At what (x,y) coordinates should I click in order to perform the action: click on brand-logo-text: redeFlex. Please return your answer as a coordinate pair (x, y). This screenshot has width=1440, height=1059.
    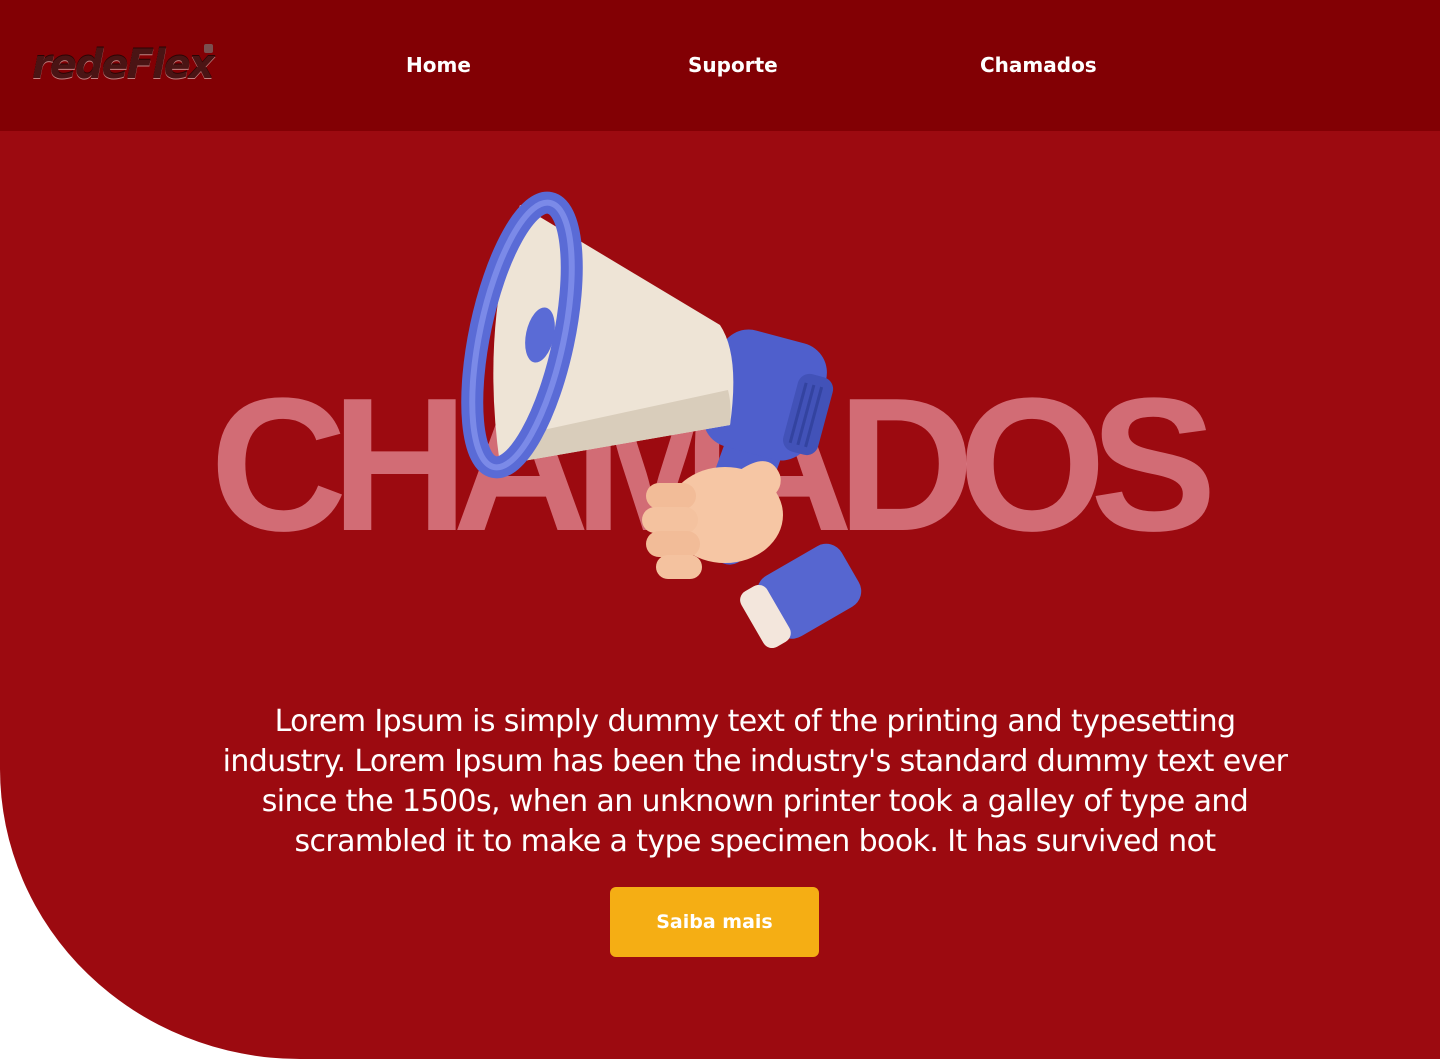
    Looking at the image, I should click on (123, 65).